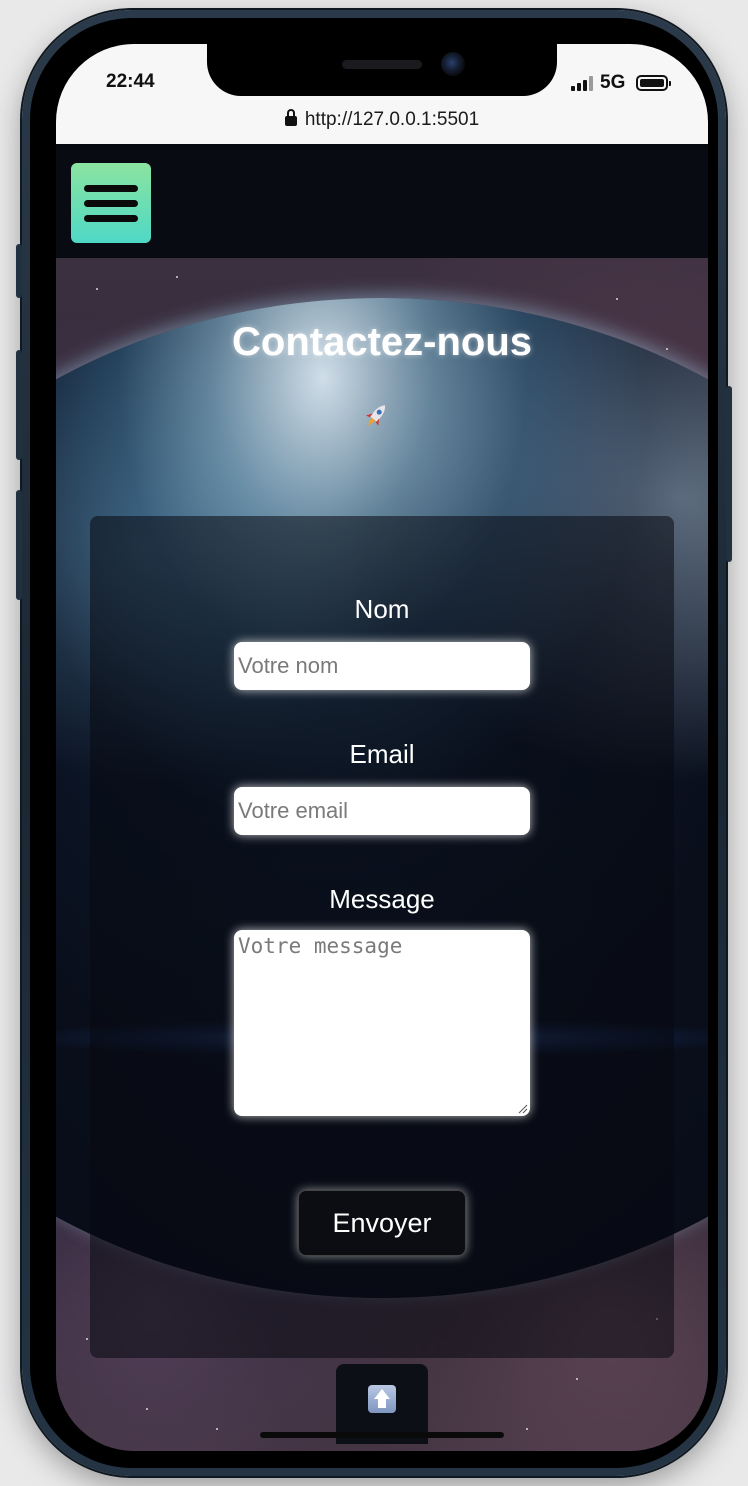 This screenshot has width=748, height=1486. What do you see at coordinates (382, 899) in the screenshot?
I see `message-label: Message` at bounding box center [382, 899].